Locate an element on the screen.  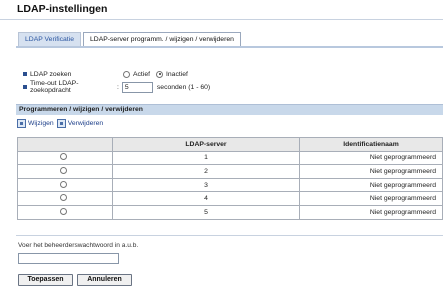
table-row: 2 Niet geprogrammeerd is located at coordinates (230, 171).